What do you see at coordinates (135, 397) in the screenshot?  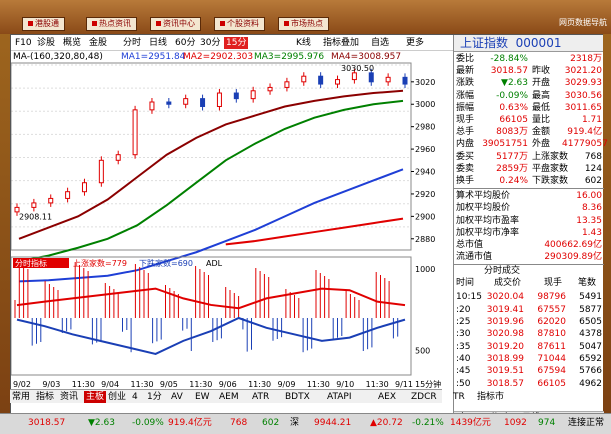 I see `bottom-tab: 4` at bounding box center [135, 397].